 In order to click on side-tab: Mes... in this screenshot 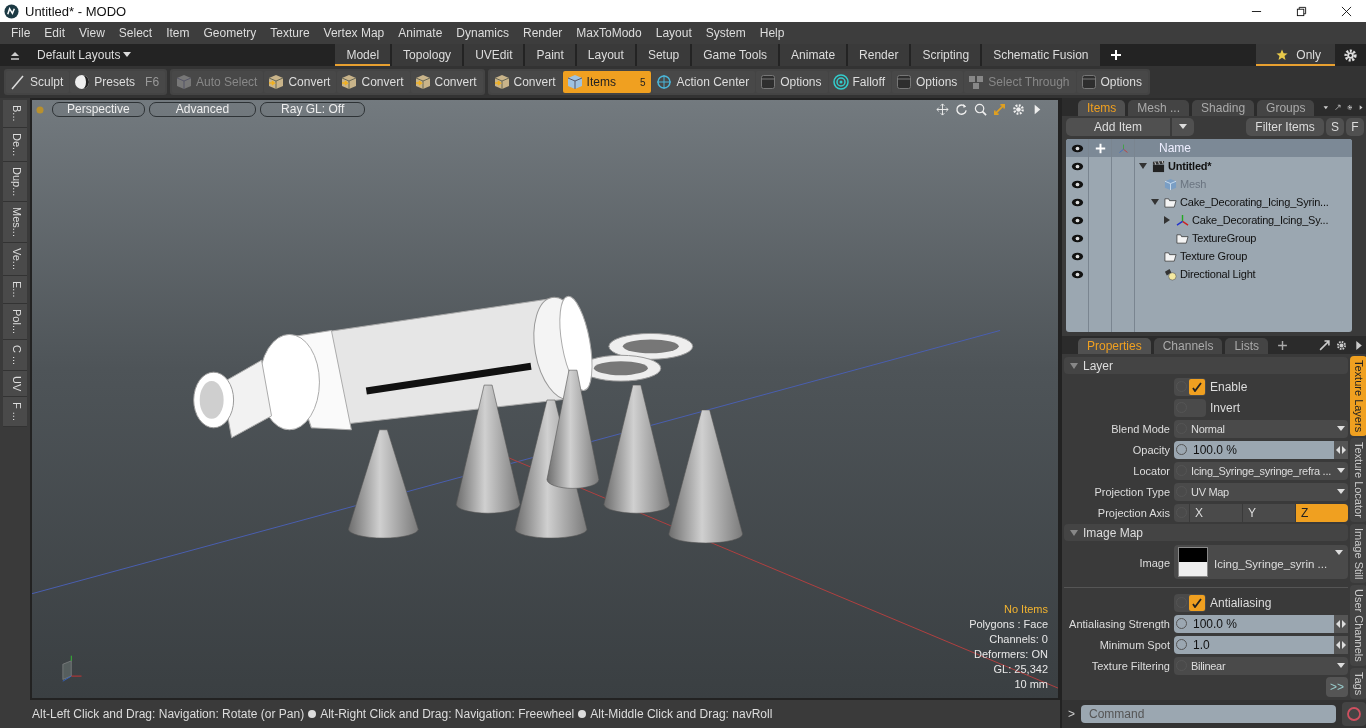, I will do `click(15, 223)`.